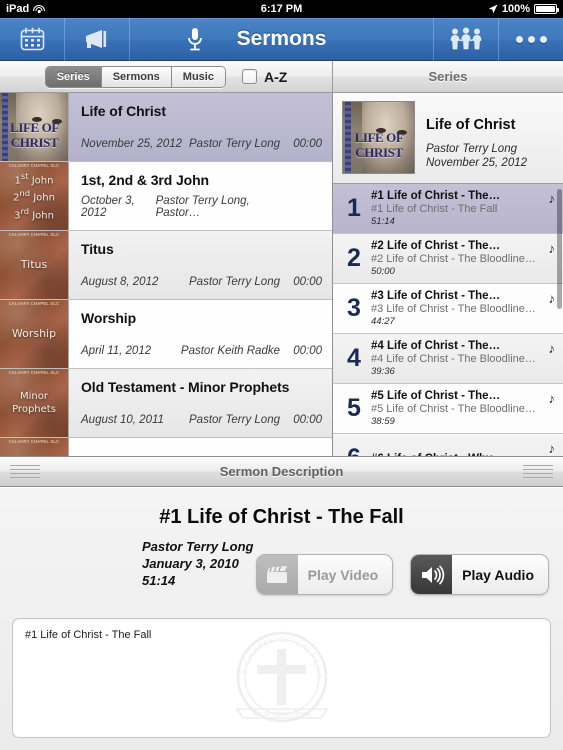 The width and height of the screenshot is (563, 750). Describe the element at coordinates (466, 39) in the screenshot. I see `people-button` at that location.